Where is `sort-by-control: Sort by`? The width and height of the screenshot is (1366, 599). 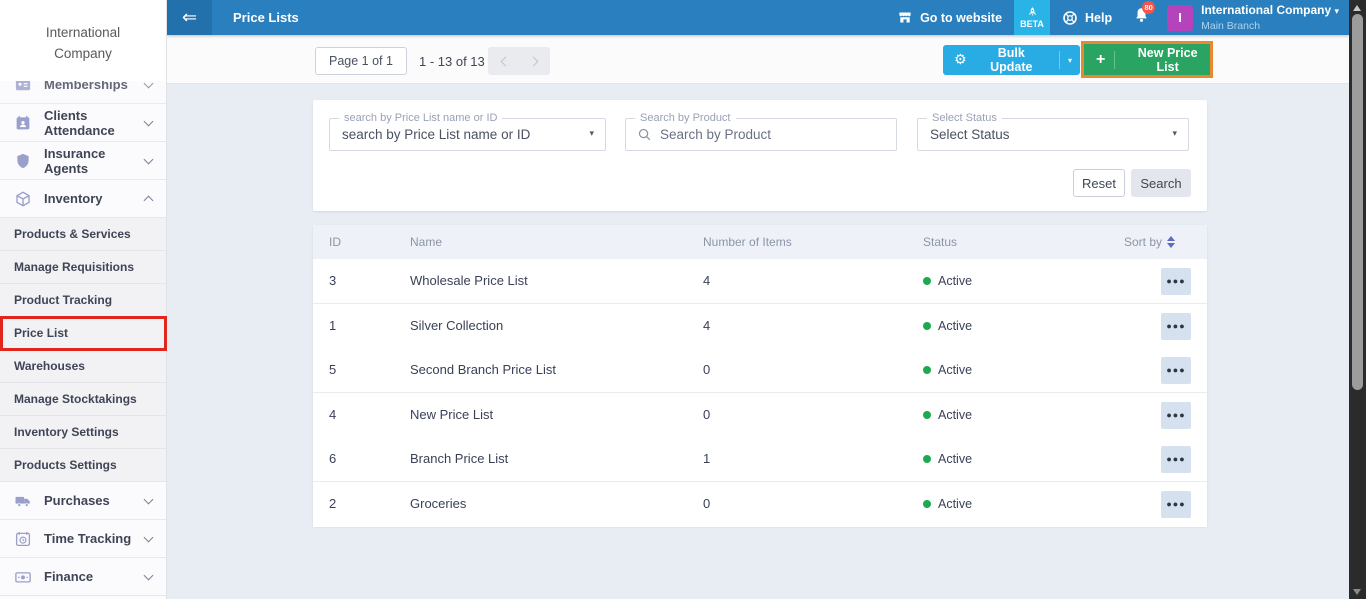
sort-by-control: Sort by is located at coordinates (1149, 242).